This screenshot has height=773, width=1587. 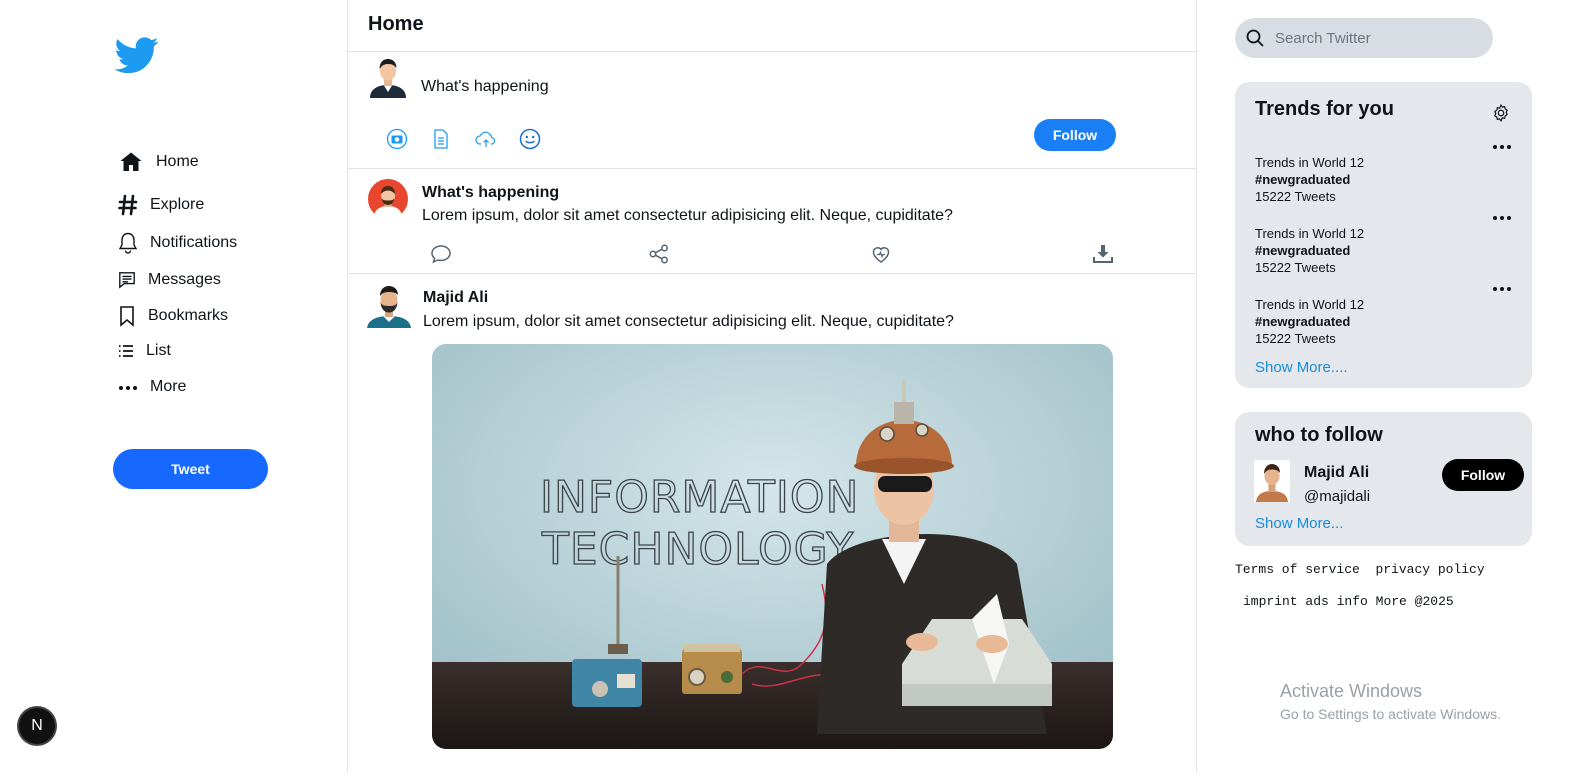 I want to click on search-bar, so click(x=1364, y=38).